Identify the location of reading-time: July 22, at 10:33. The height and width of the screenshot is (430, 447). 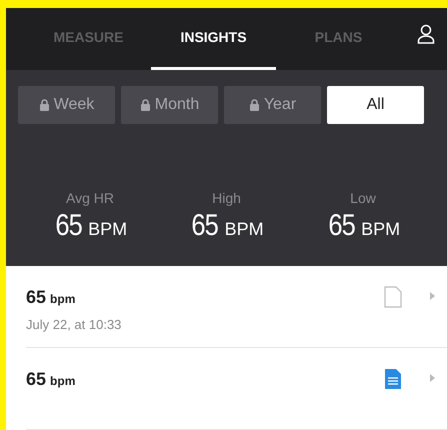
(74, 325).